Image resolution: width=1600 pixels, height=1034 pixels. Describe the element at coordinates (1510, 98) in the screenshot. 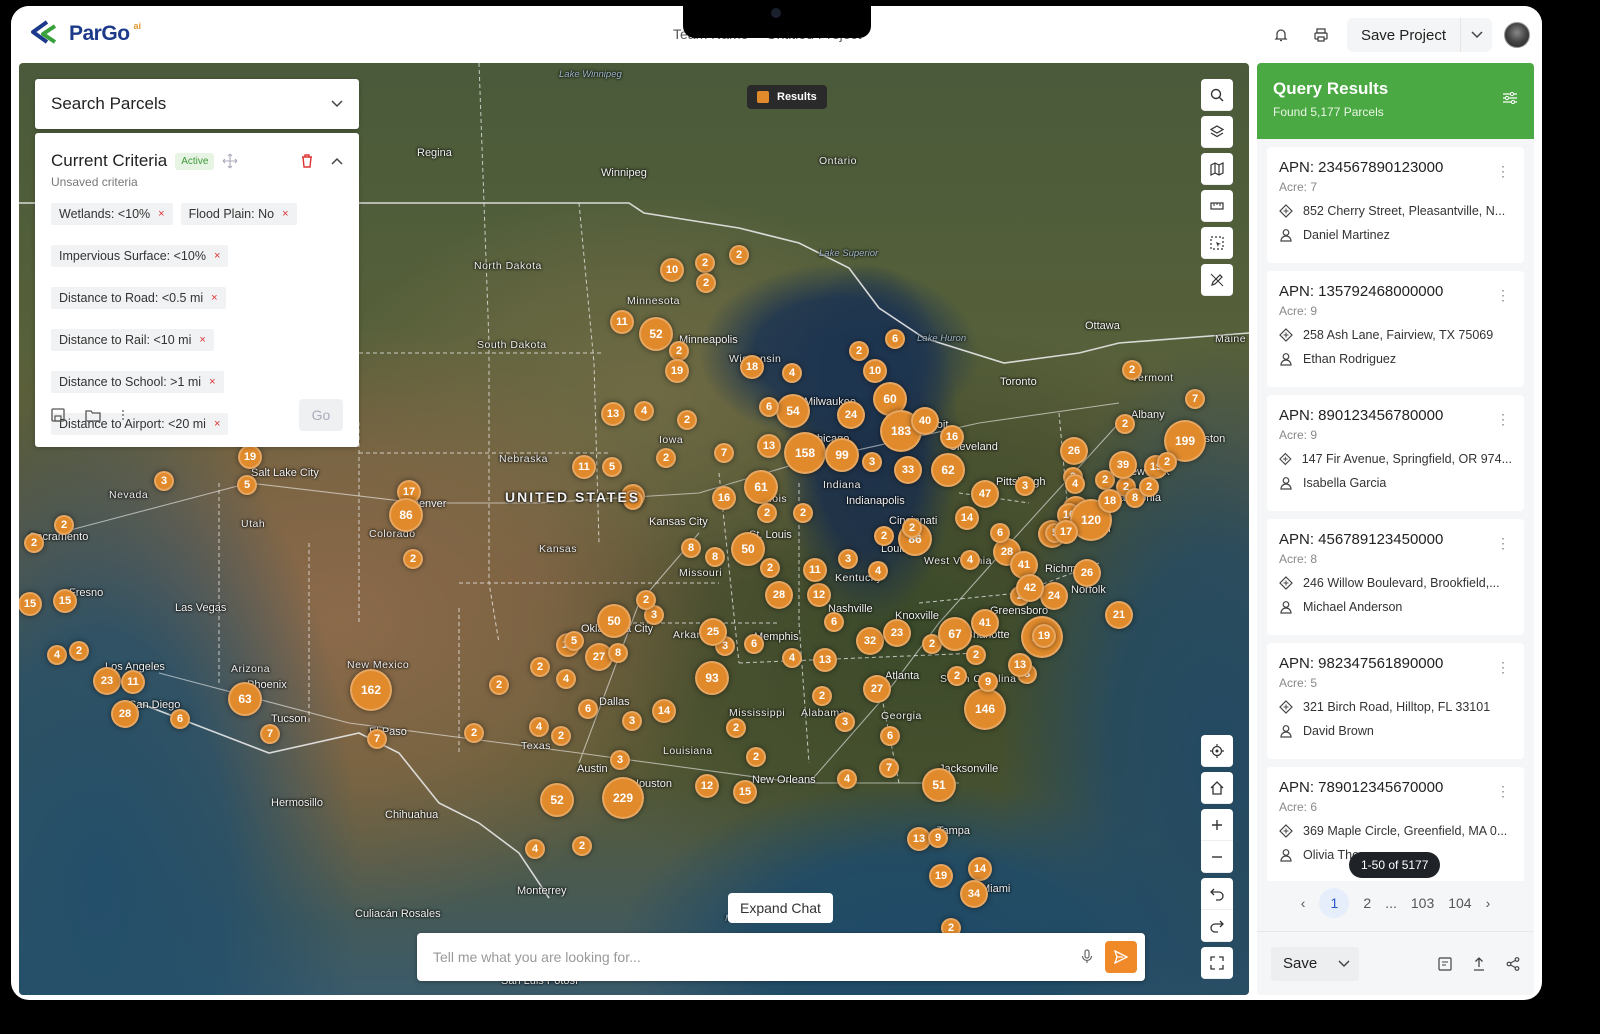

I see `filter-settings-icon` at that location.